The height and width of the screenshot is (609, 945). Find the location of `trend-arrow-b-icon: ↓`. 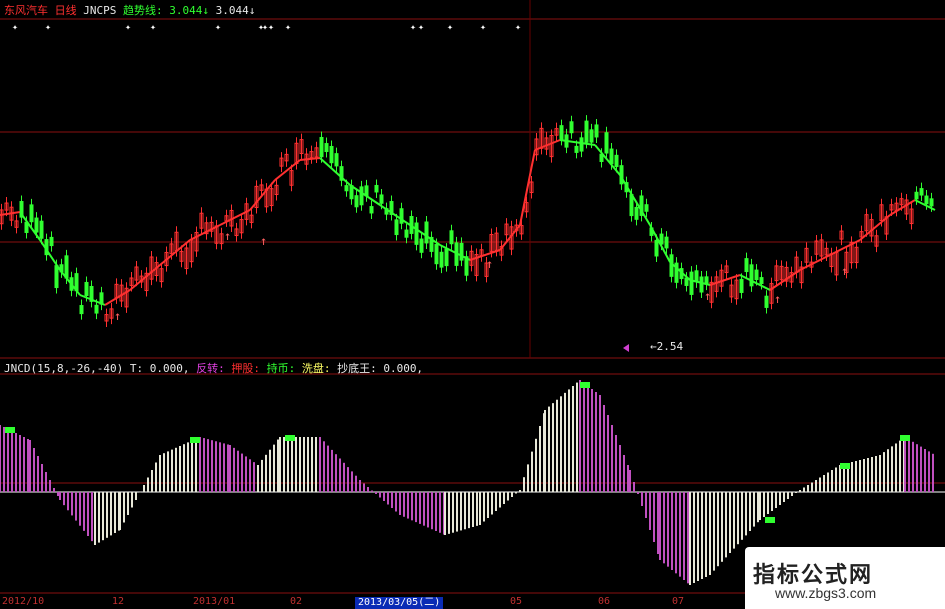

trend-arrow-b-icon: ↓ is located at coordinates (252, 10).